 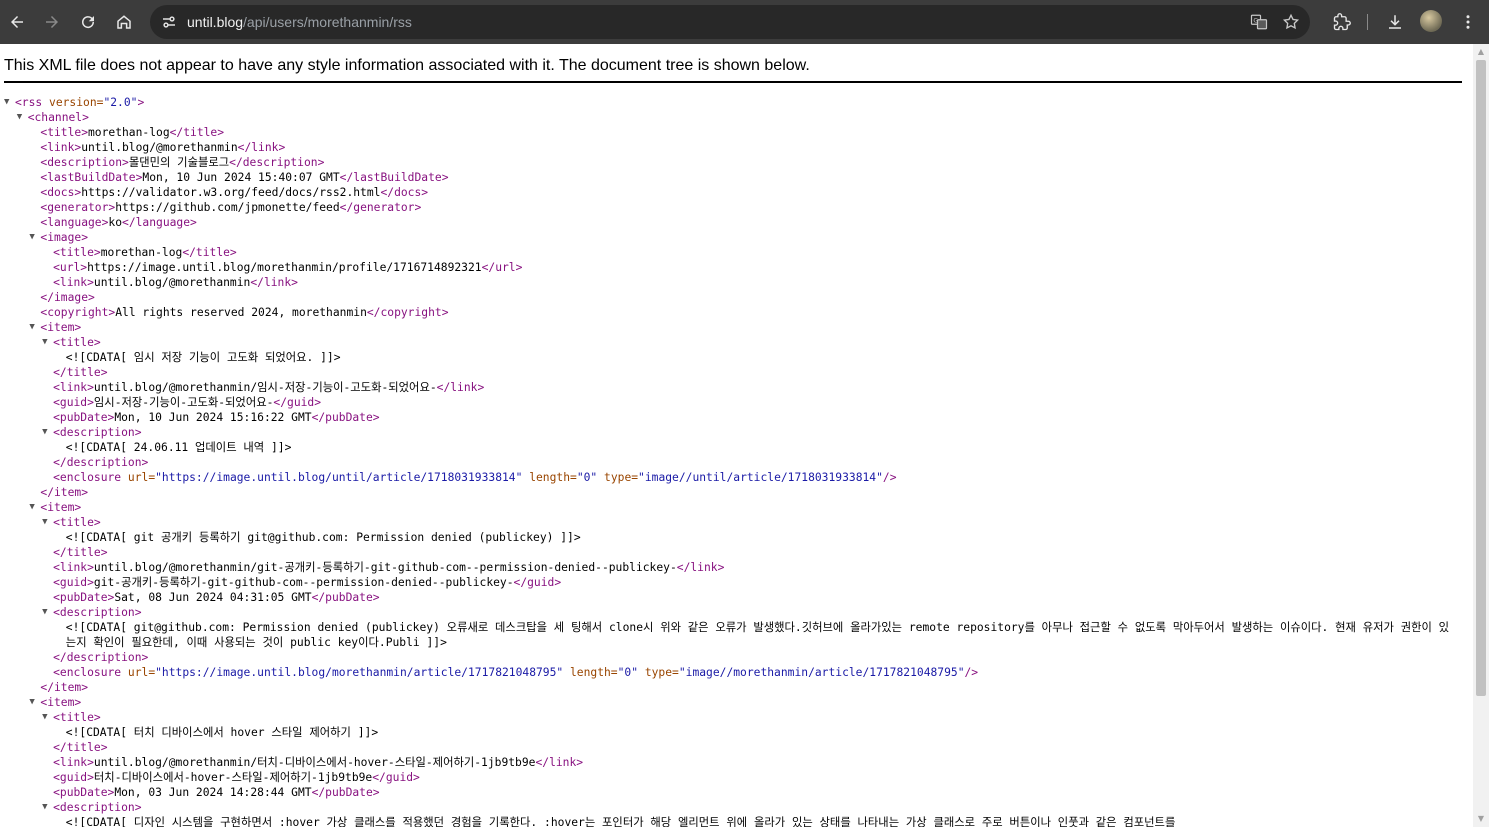 I want to click on xml-tag: </guid>, so click(x=297, y=402).